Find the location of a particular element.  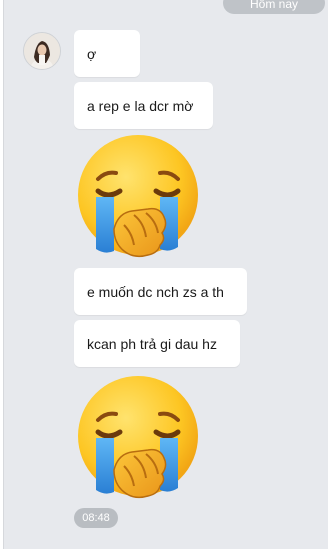

message-text: kcan ph trả gi dau hz is located at coordinates (152, 343).